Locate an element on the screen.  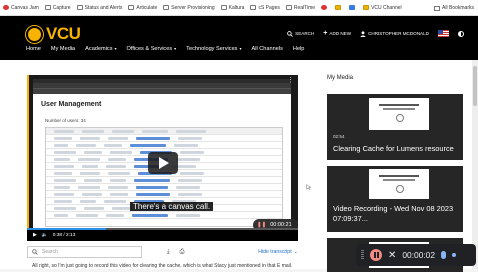
page-scrollbar is located at coordinates (475, 164).